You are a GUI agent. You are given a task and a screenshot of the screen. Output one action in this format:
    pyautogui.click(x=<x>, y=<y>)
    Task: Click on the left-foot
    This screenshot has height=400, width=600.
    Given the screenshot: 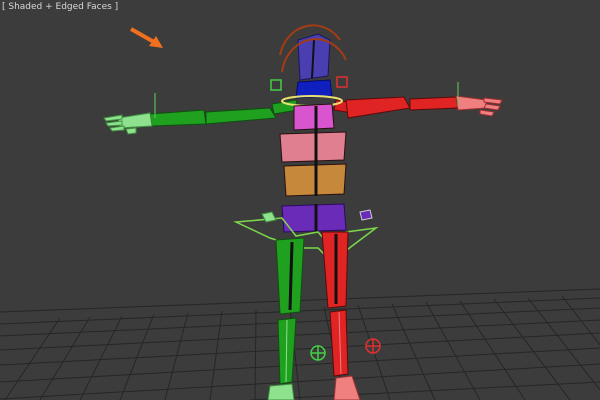 What is the action you would take?
    pyautogui.click(x=281, y=391)
    